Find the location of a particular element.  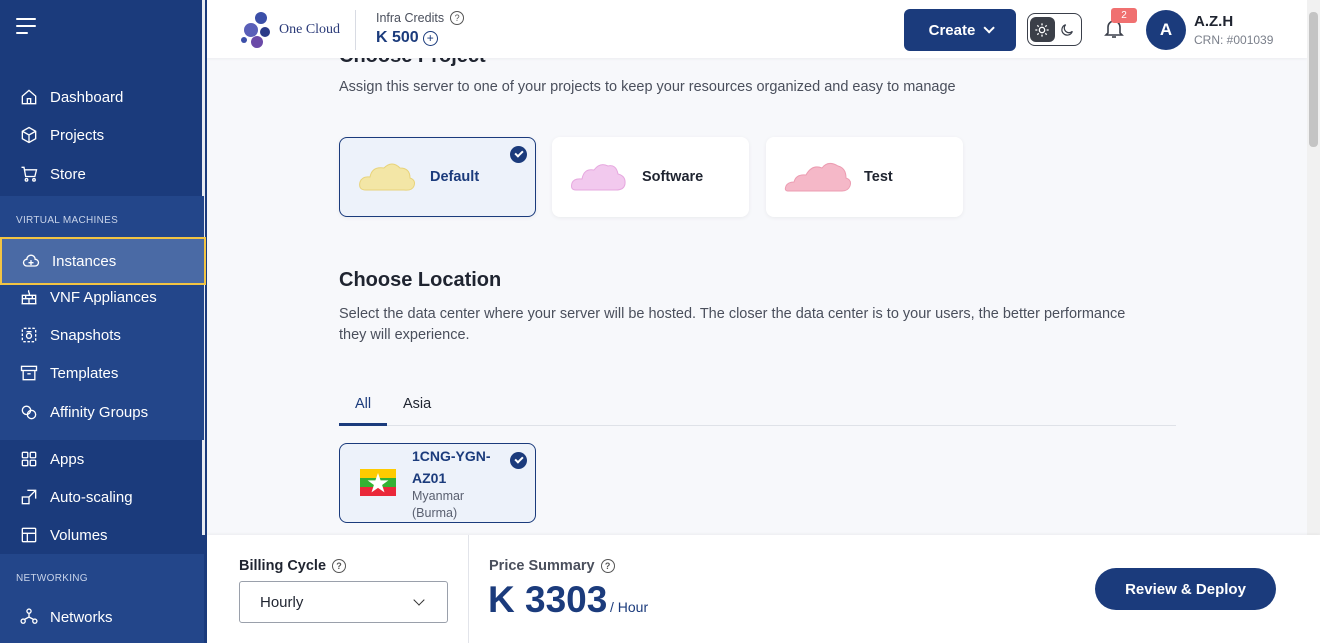

billing-cycle-select: Hourly is located at coordinates (343, 602).